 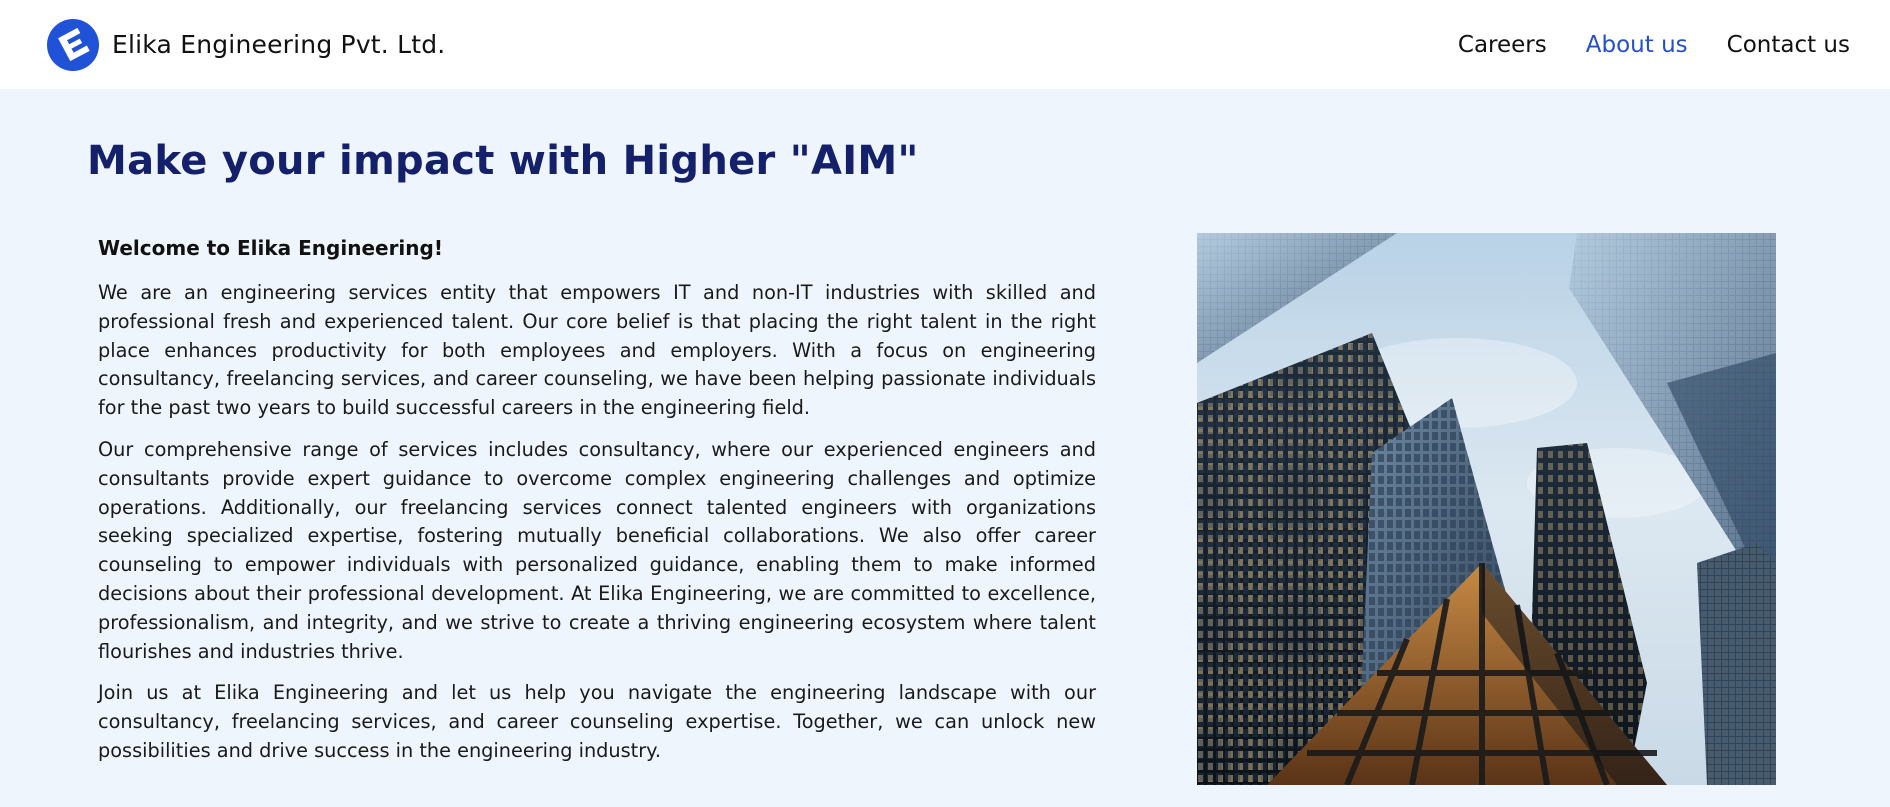 I want to click on company-logo-icon, so click(x=73, y=44).